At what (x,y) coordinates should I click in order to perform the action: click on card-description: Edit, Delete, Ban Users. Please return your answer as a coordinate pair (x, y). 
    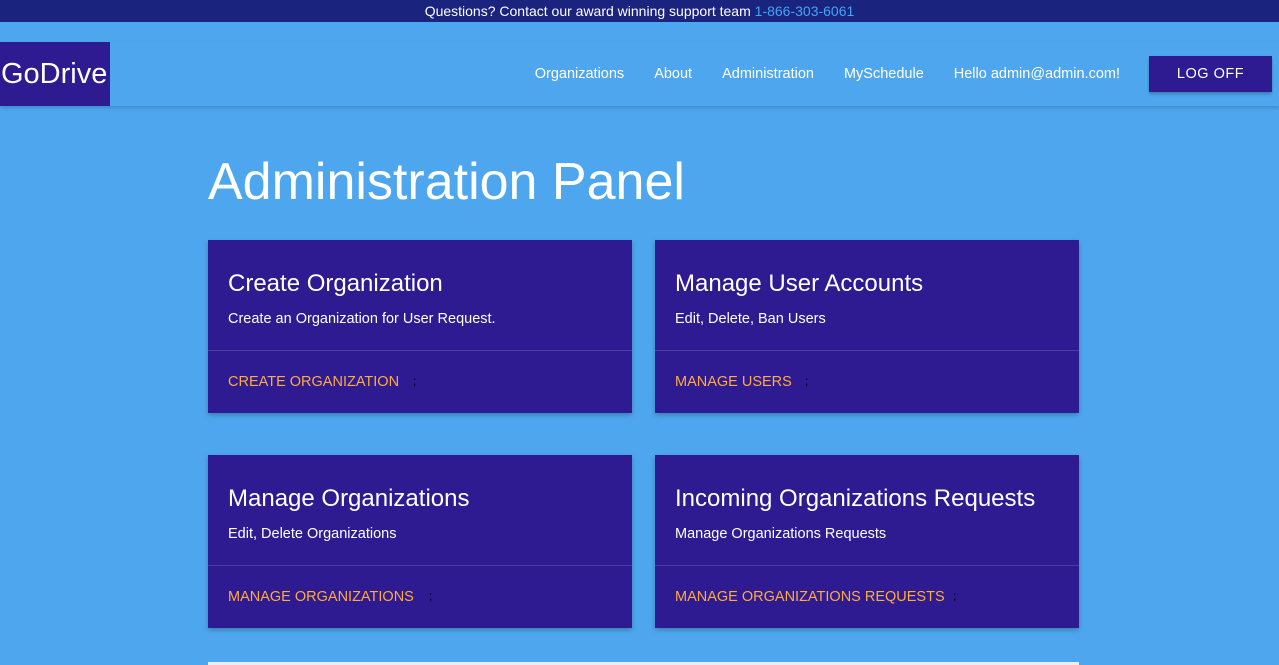
    Looking at the image, I should click on (750, 319).